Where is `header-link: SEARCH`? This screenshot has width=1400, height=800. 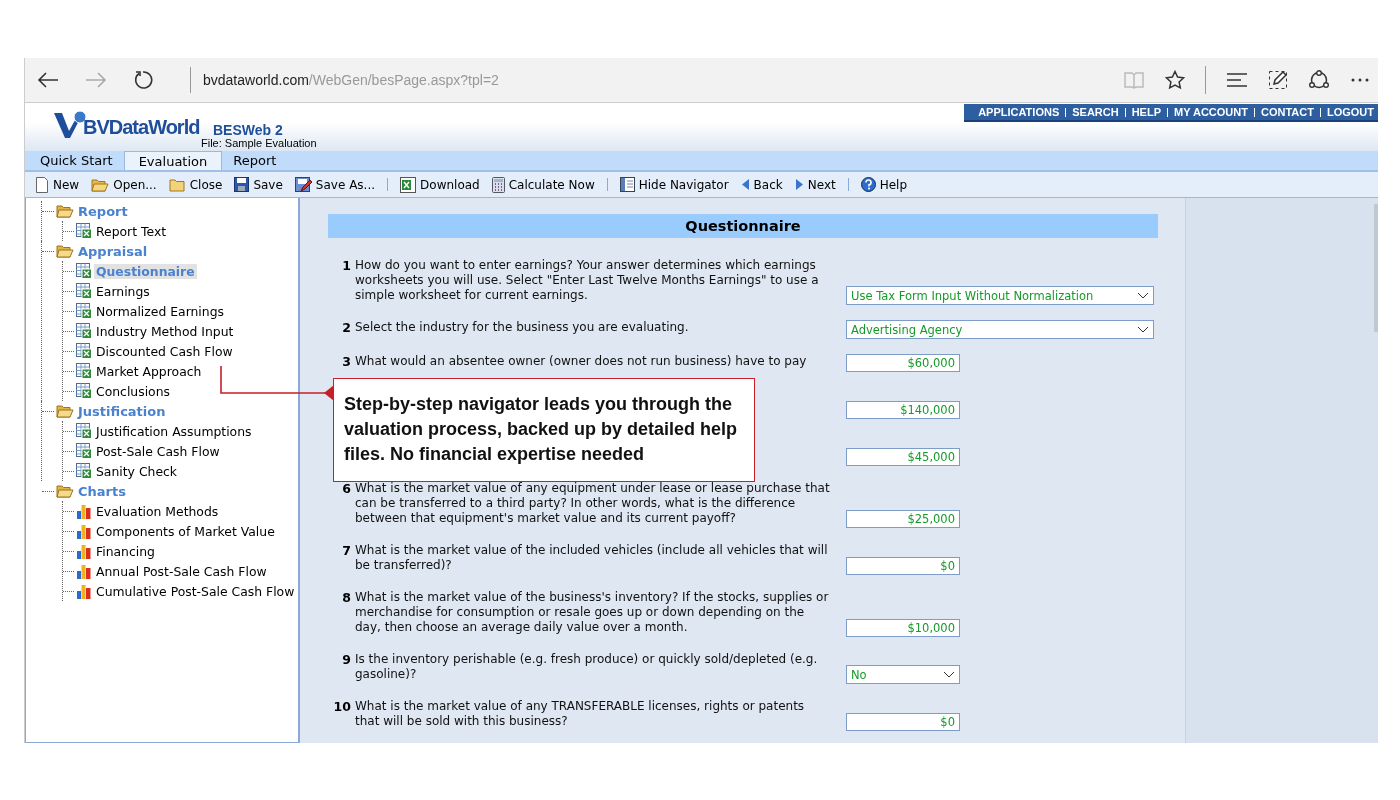 header-link: SEARCH is located at coordinates (1095, 112).